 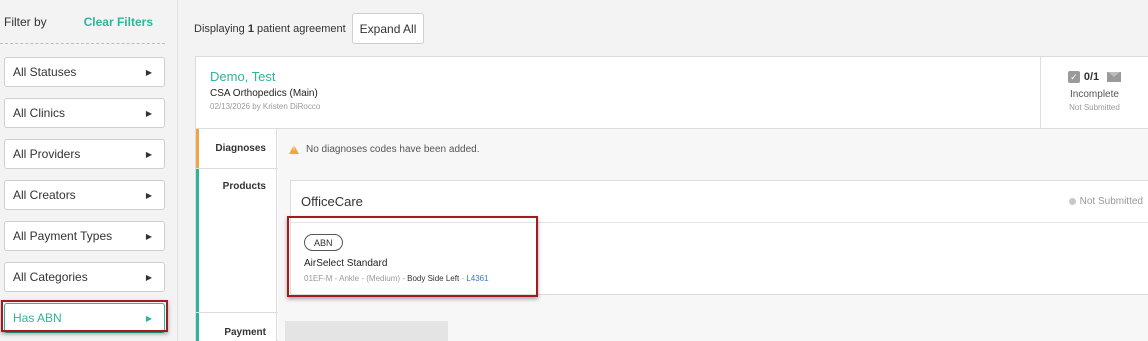 What do you see at coordinates (264, 93) in the screenshot?
I see `clinic-name: CSA Orthopedics (Main)` at bounding box center [264, 93].